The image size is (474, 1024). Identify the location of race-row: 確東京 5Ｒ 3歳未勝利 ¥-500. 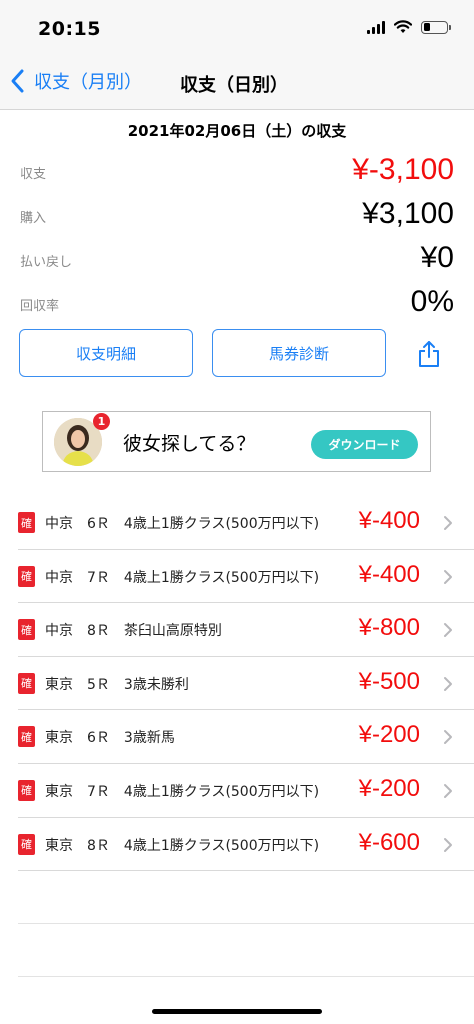
(237, 684).